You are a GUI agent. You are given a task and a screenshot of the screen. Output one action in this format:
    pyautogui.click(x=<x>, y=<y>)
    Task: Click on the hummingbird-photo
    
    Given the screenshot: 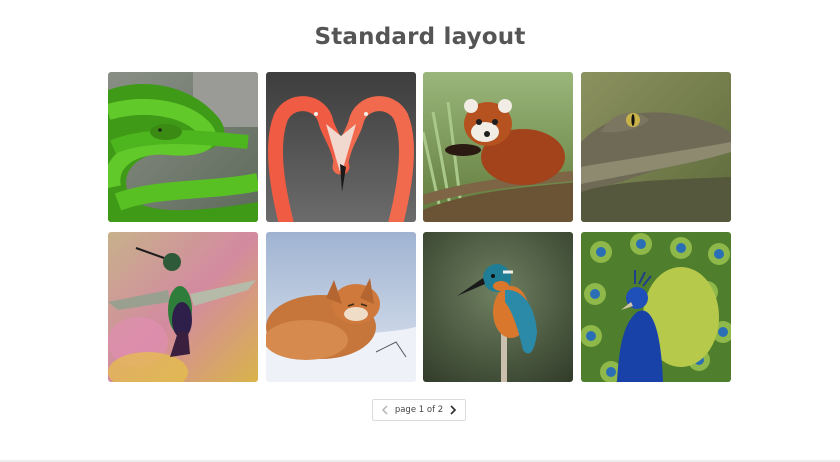 What is the action you would take?
    pyautogui.click(x=183, y=307)
    